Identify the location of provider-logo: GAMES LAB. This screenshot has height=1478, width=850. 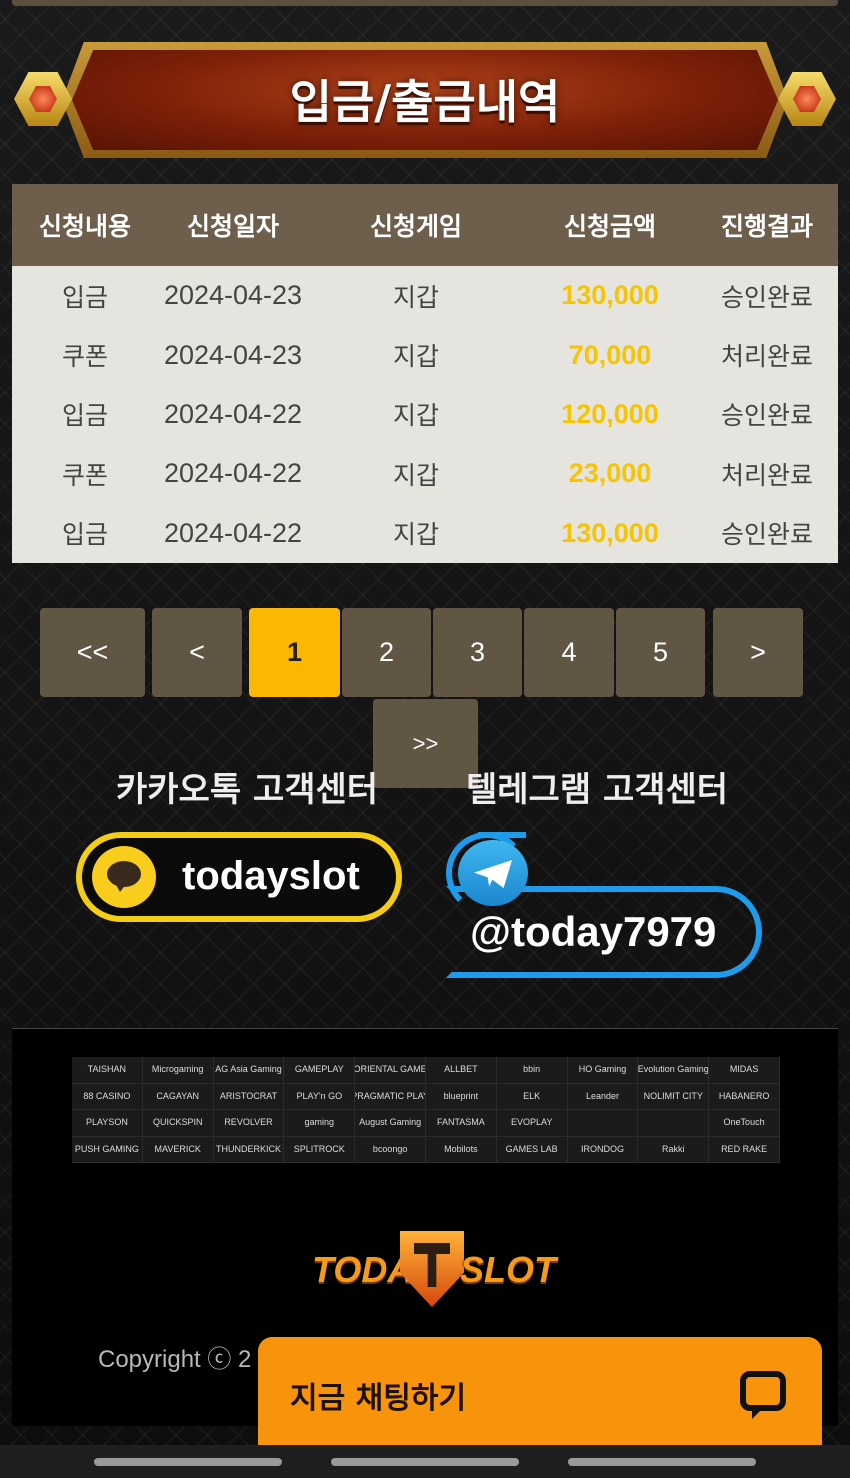
(532, 1149).